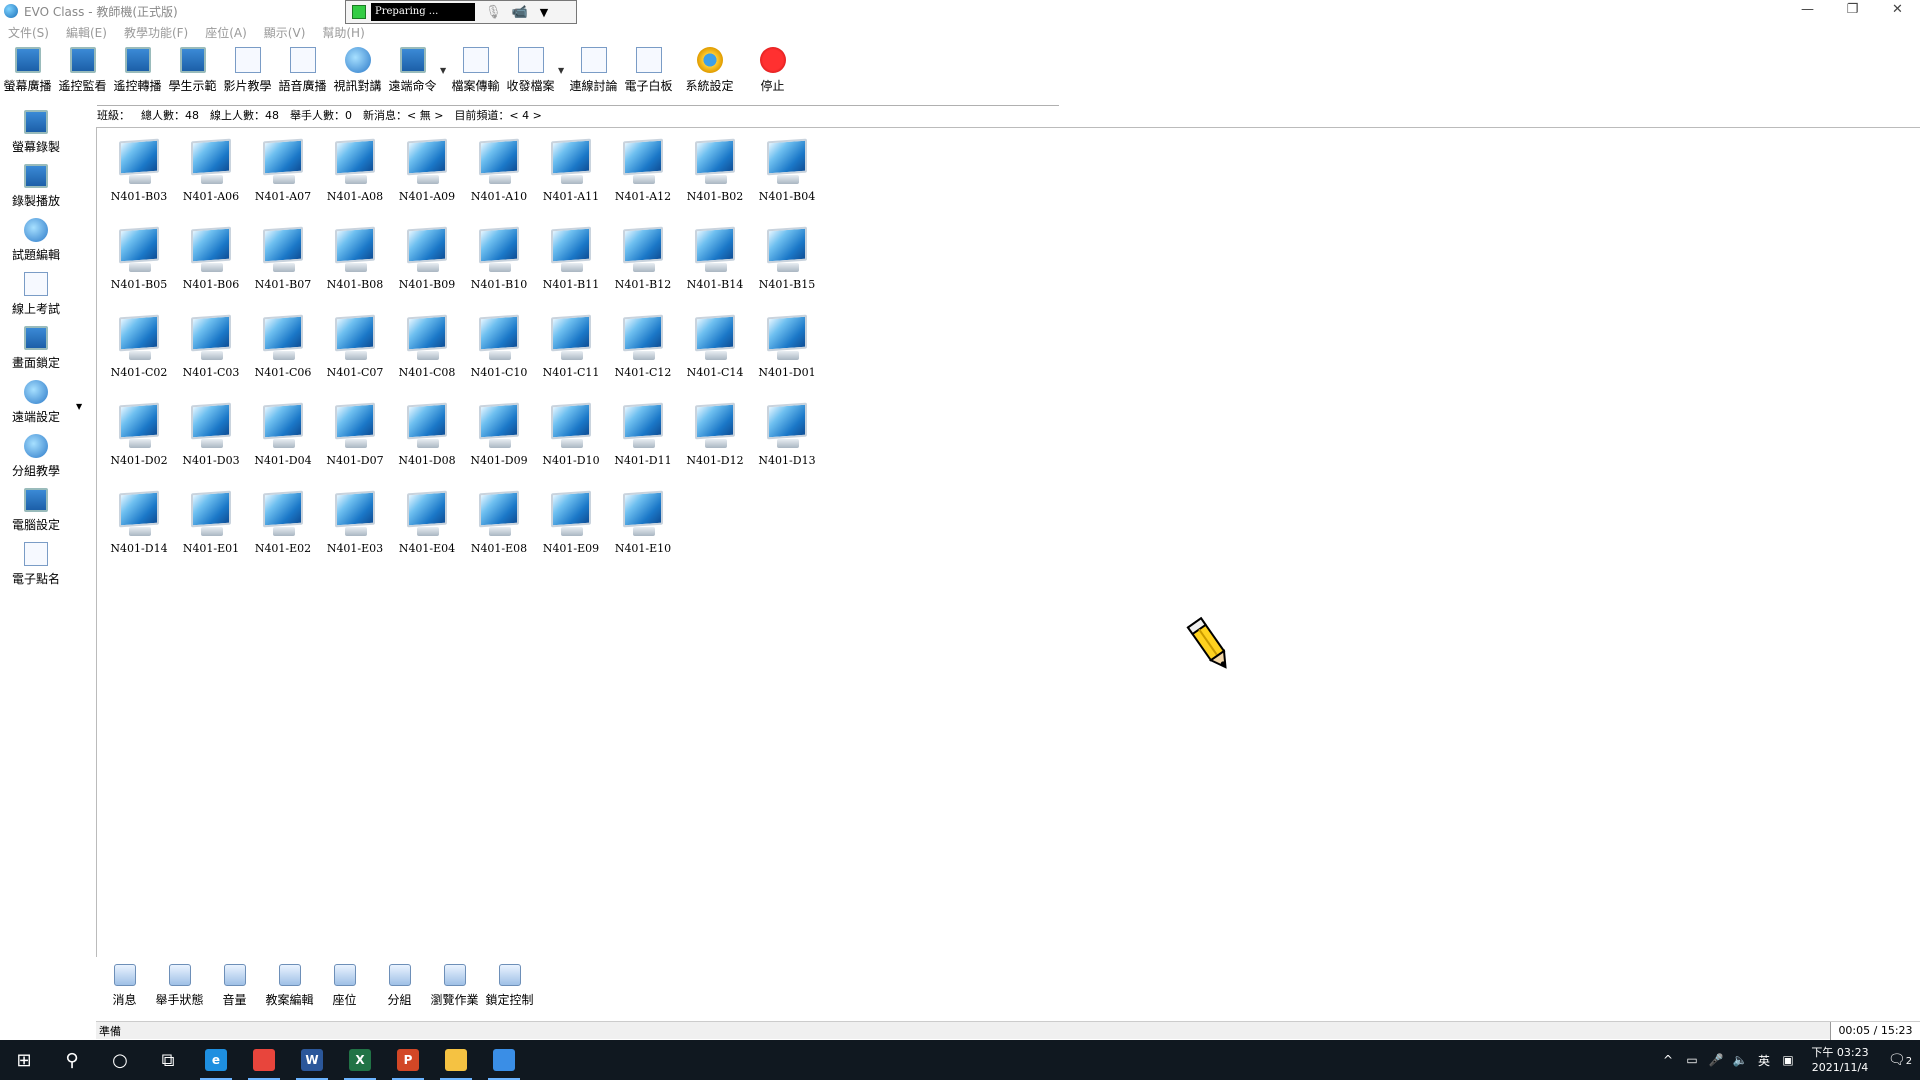 Image resolution: width=1920 pixels, height=1080 pixels. I want to click on microphone-tray-icon: 🎤, so click(1716, 1060).